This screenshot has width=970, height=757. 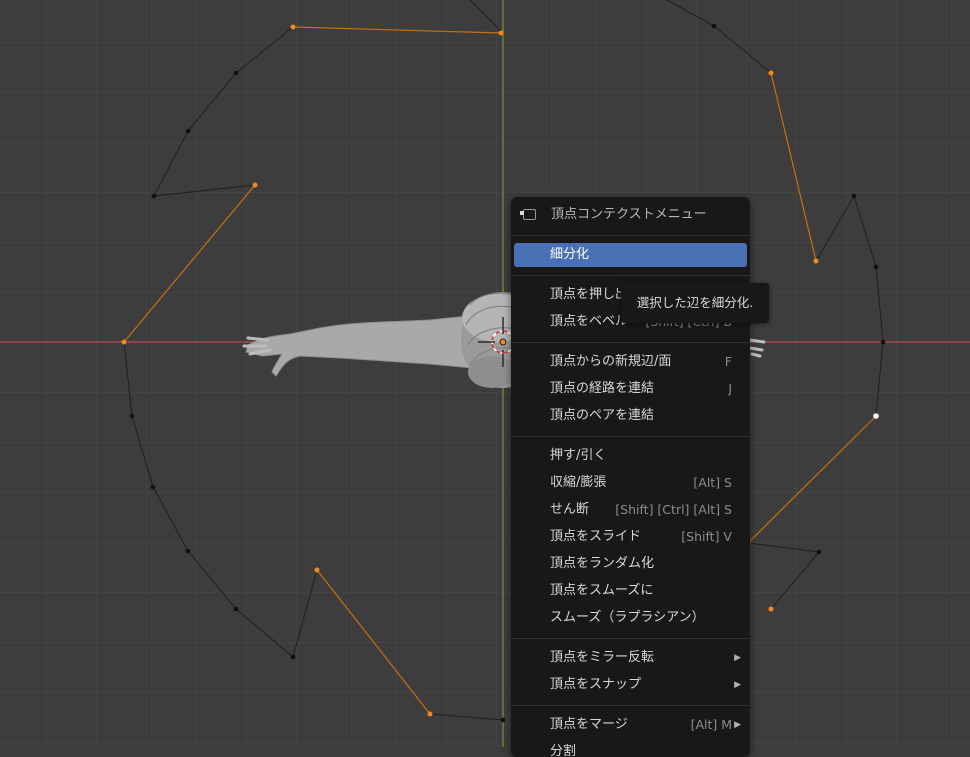 I want to click on menu-title: 頂点コンテクストメニュー, so click(x=629, y=214).